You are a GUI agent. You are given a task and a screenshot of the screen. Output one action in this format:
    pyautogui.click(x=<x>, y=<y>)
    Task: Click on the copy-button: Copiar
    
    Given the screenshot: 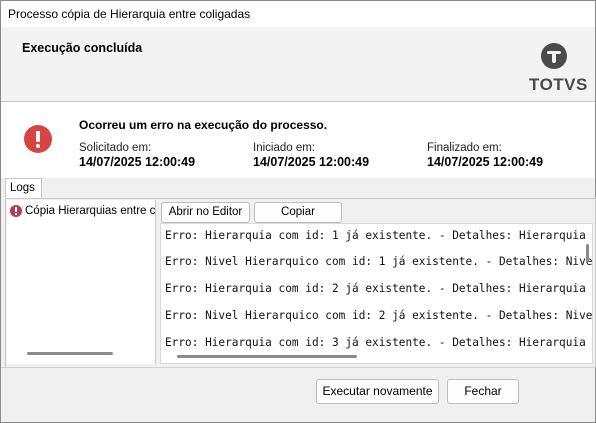 What is the action you would take?
    pyautogui.click(x=298, y=212)
    